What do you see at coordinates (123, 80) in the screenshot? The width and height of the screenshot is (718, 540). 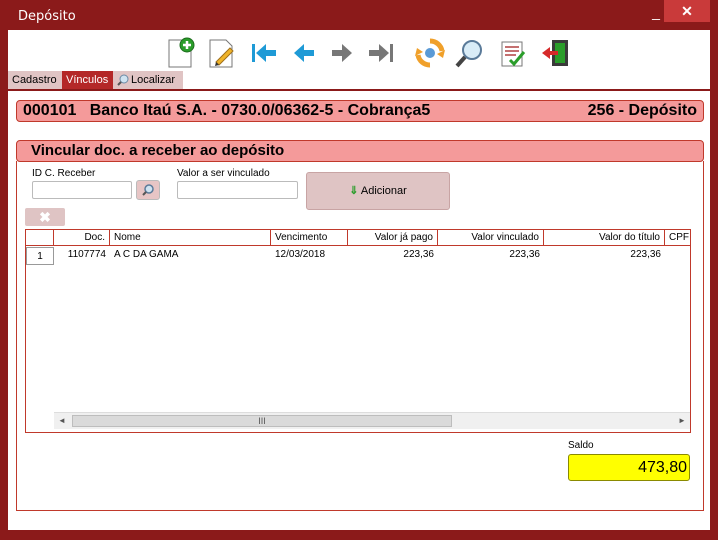 I see `magnifier-icon` at bounding box center [123, 80].